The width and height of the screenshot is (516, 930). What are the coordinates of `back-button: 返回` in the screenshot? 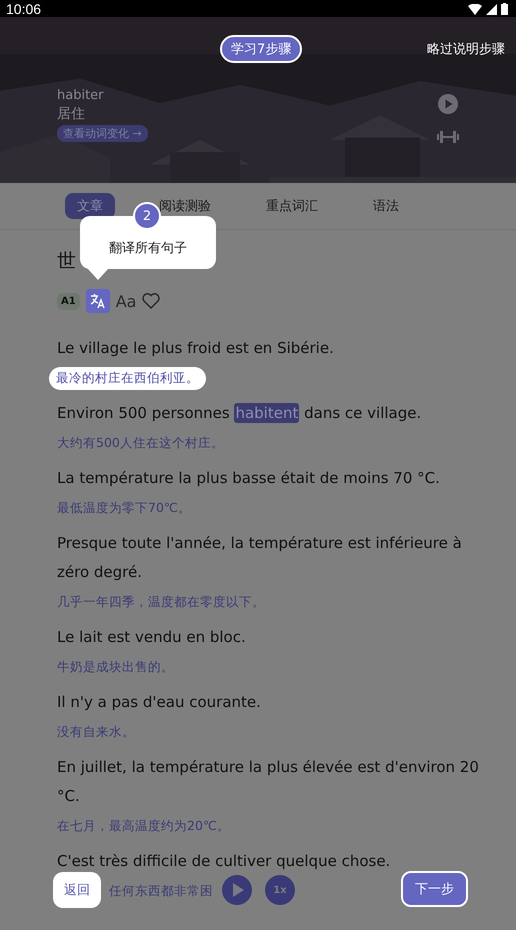 It's located at (77, 890).